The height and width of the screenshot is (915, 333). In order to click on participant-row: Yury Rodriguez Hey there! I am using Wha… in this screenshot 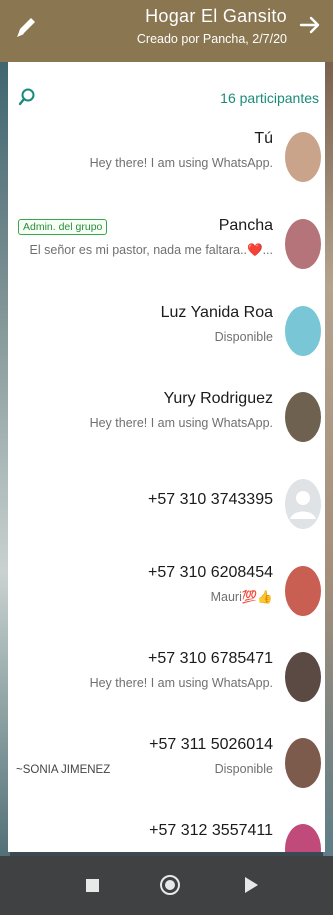, I will do `click(166, 422)`.